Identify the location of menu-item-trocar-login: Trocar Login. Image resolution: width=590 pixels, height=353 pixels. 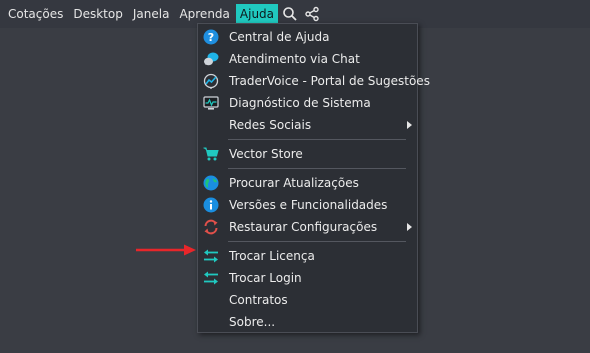
(307, 278).